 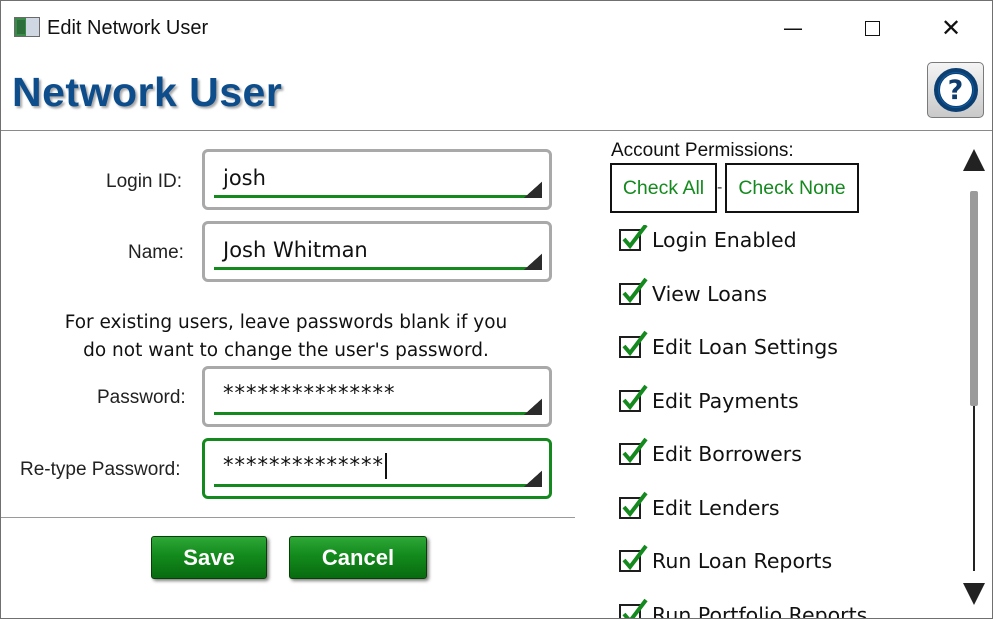 I want to click on permissions-scrollbar, so click(x=975, y=379).